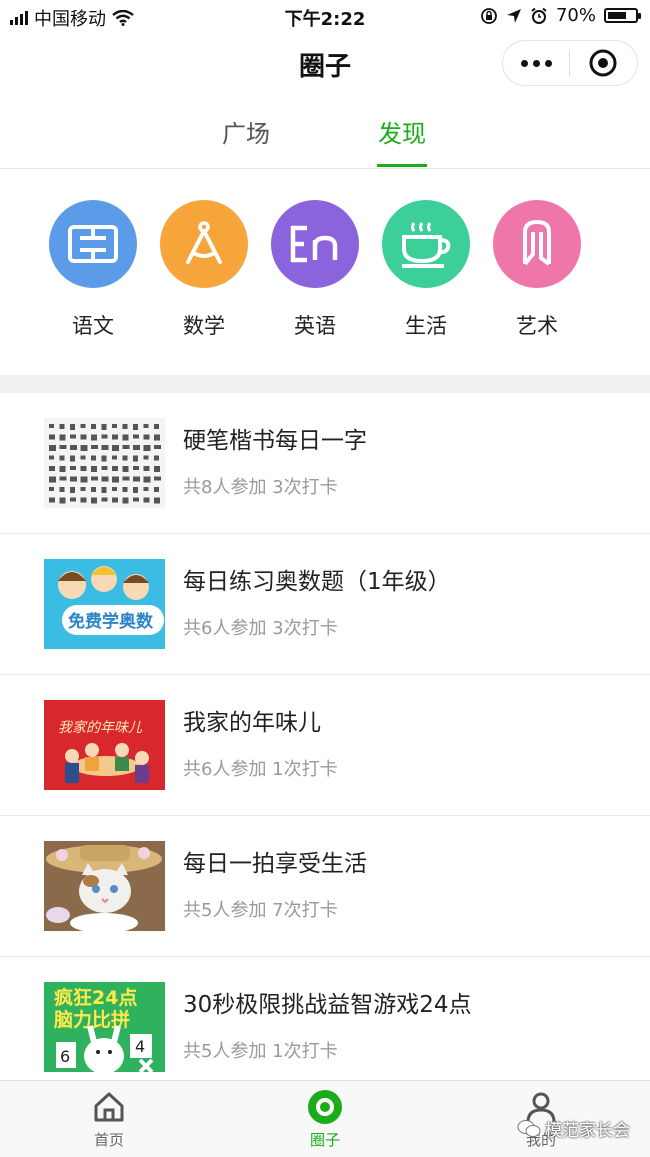 This screenshot has height=1157, width=650. Describe the element at coordinates (529, 1128) in the screenshot. I see `wechat-icon` at that location.